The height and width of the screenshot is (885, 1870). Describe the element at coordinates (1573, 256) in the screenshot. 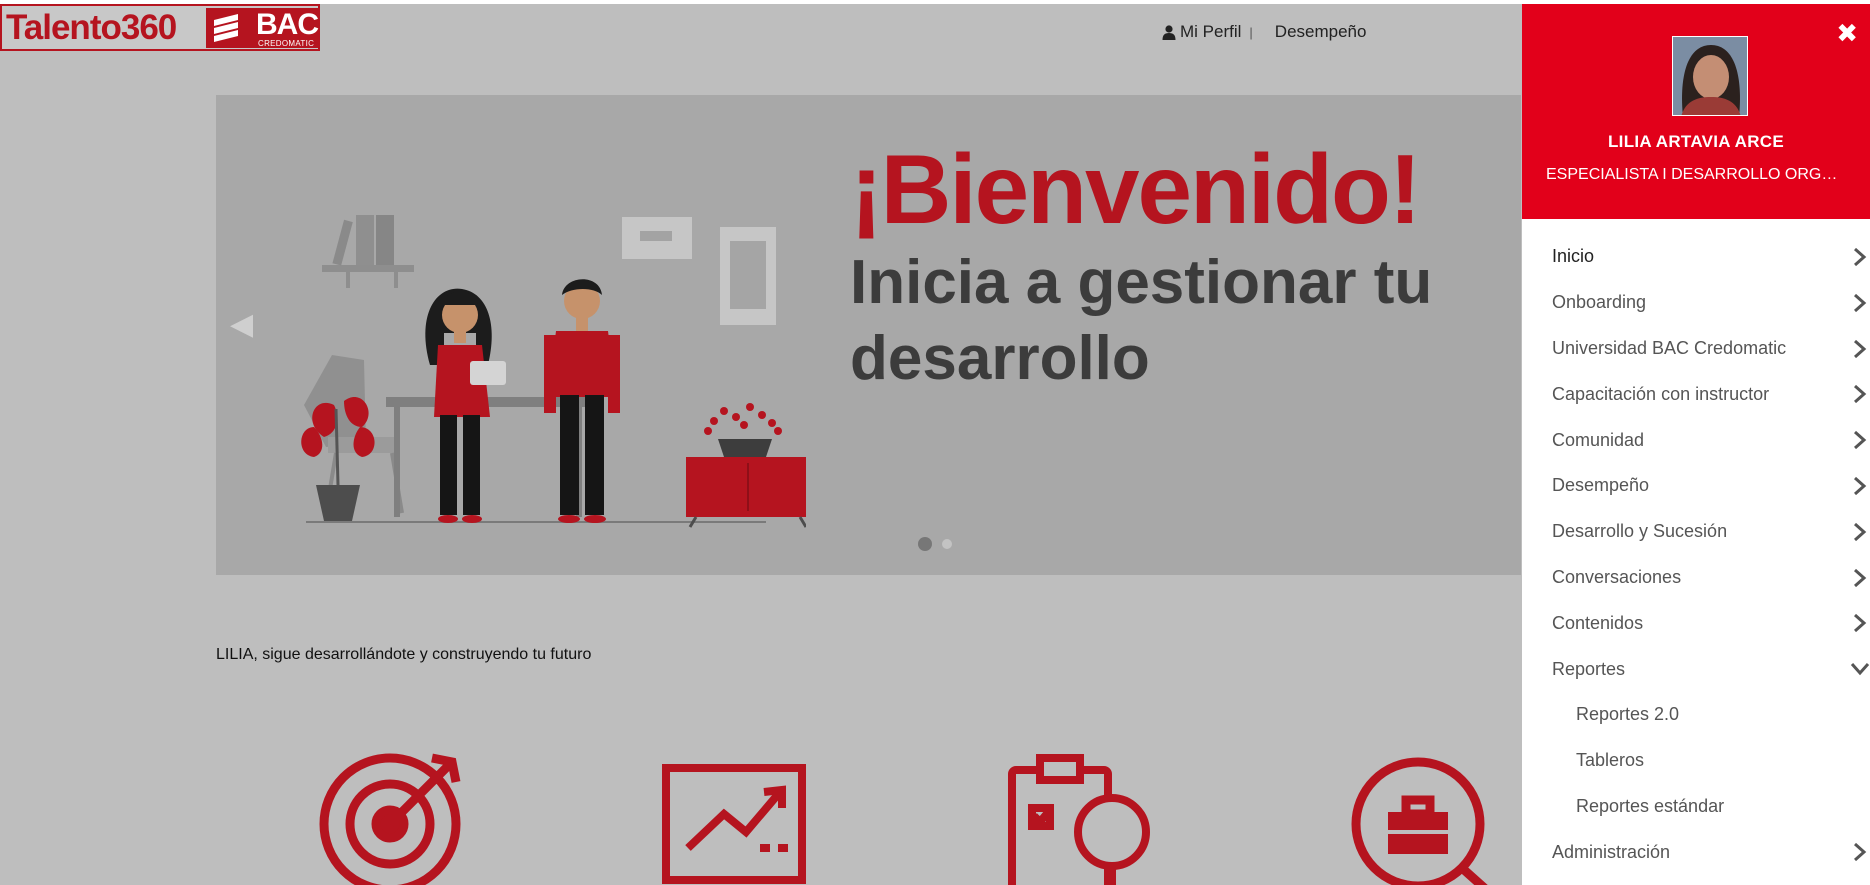

I see `menu-item-label: Inicio` at that location.